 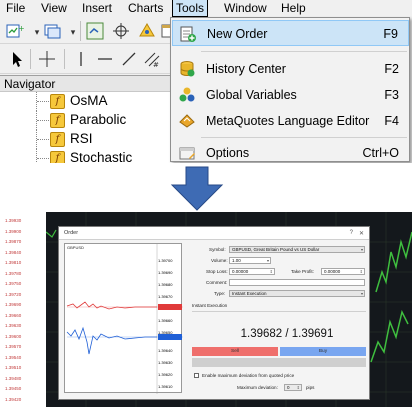 What do you see at coordinates (323, 351) in the screenshot?
I see `buy-button: Buy` at bounding box center [323, 351].